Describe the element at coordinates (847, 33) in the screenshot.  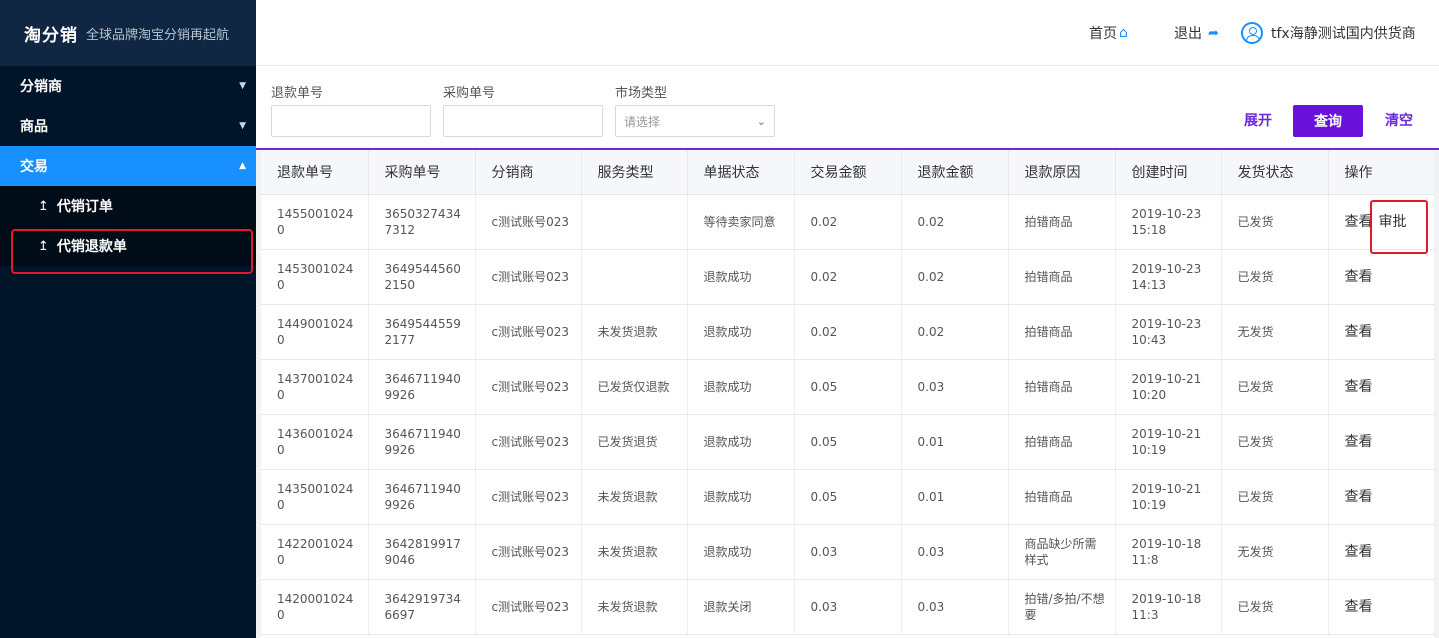
I see `top-header: 首页 ⌂ 退出 ➦ tfx海静测试国内供货商` at that location.